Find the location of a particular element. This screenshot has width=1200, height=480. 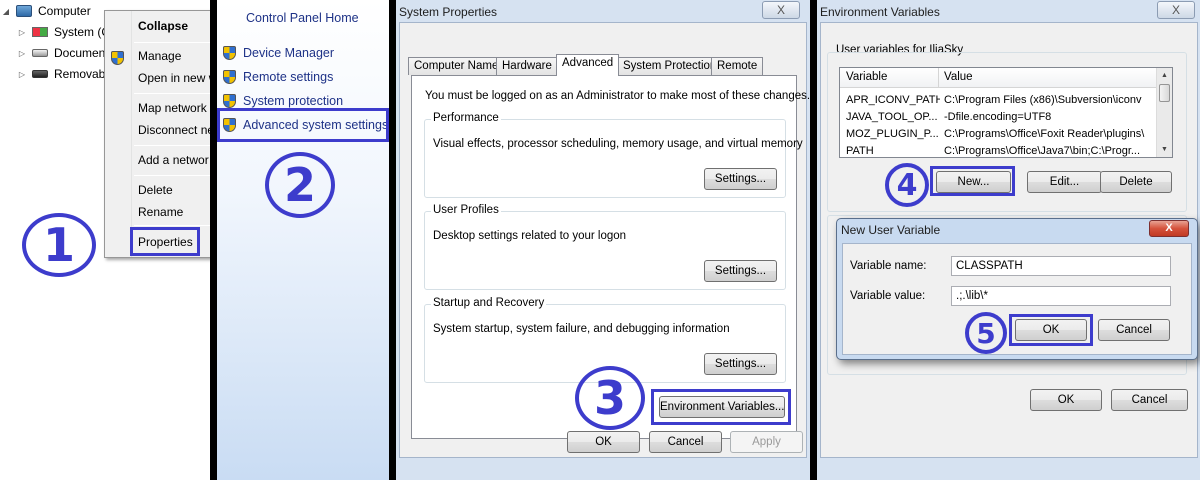

variable-name-label: Variable name: is located at coordinates (888, 266).